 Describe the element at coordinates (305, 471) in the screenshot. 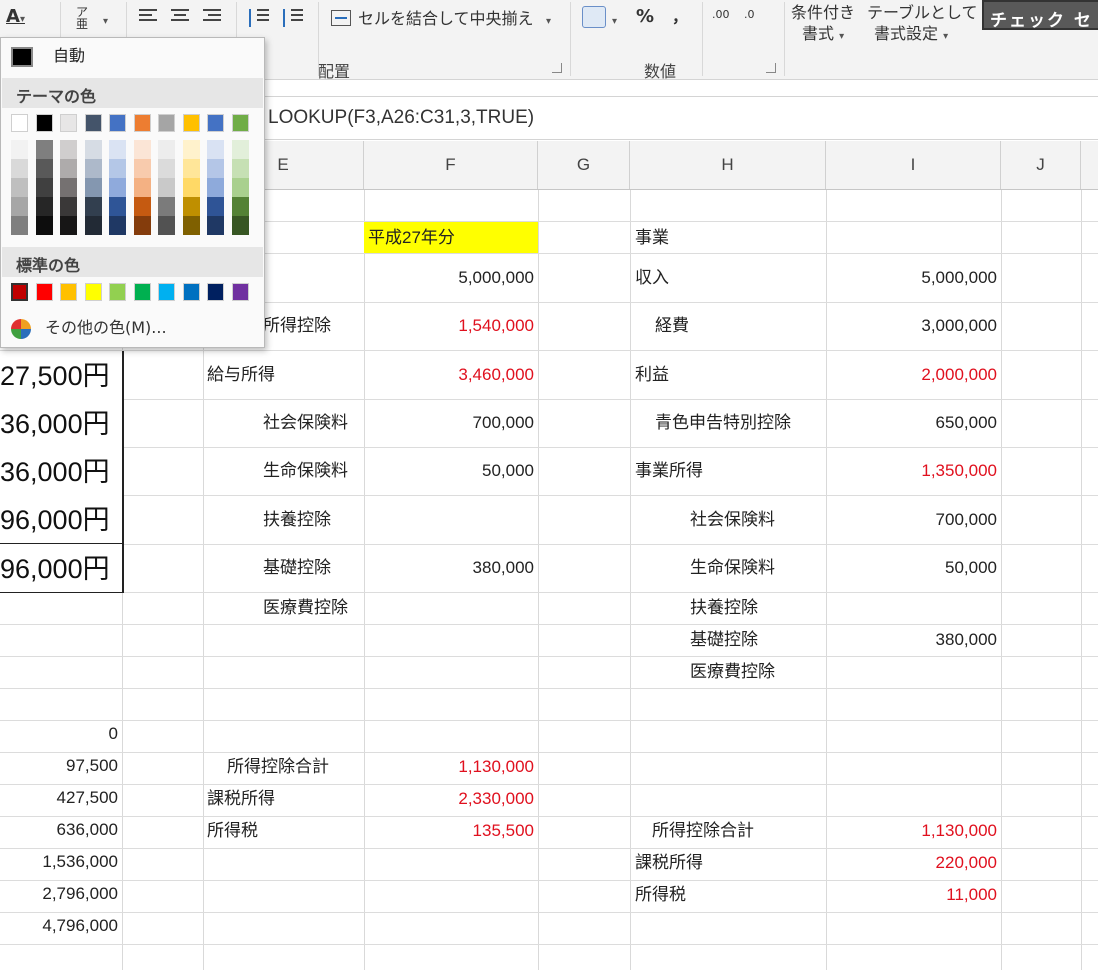

I see `table-cell: 生命保険料` at that location.